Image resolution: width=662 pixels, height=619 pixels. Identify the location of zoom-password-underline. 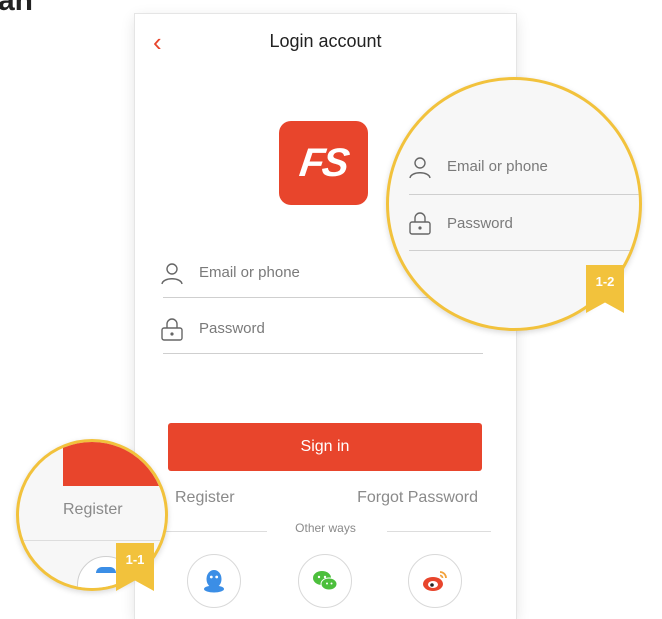
(524, 250).